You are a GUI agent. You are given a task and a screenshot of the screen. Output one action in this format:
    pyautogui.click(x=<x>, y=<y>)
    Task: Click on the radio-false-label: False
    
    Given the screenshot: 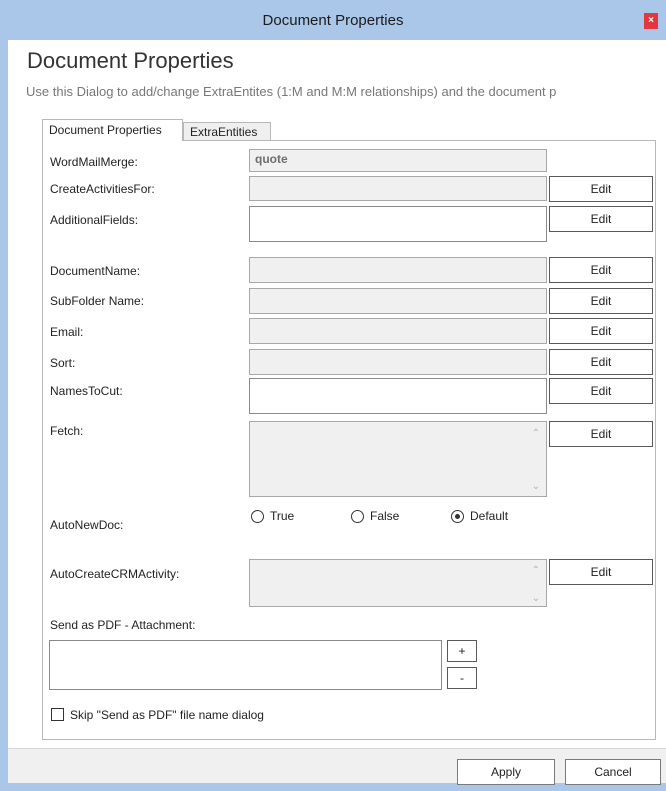 What is the action you would take?
    pyautogui.click(x=385, y=516)
    